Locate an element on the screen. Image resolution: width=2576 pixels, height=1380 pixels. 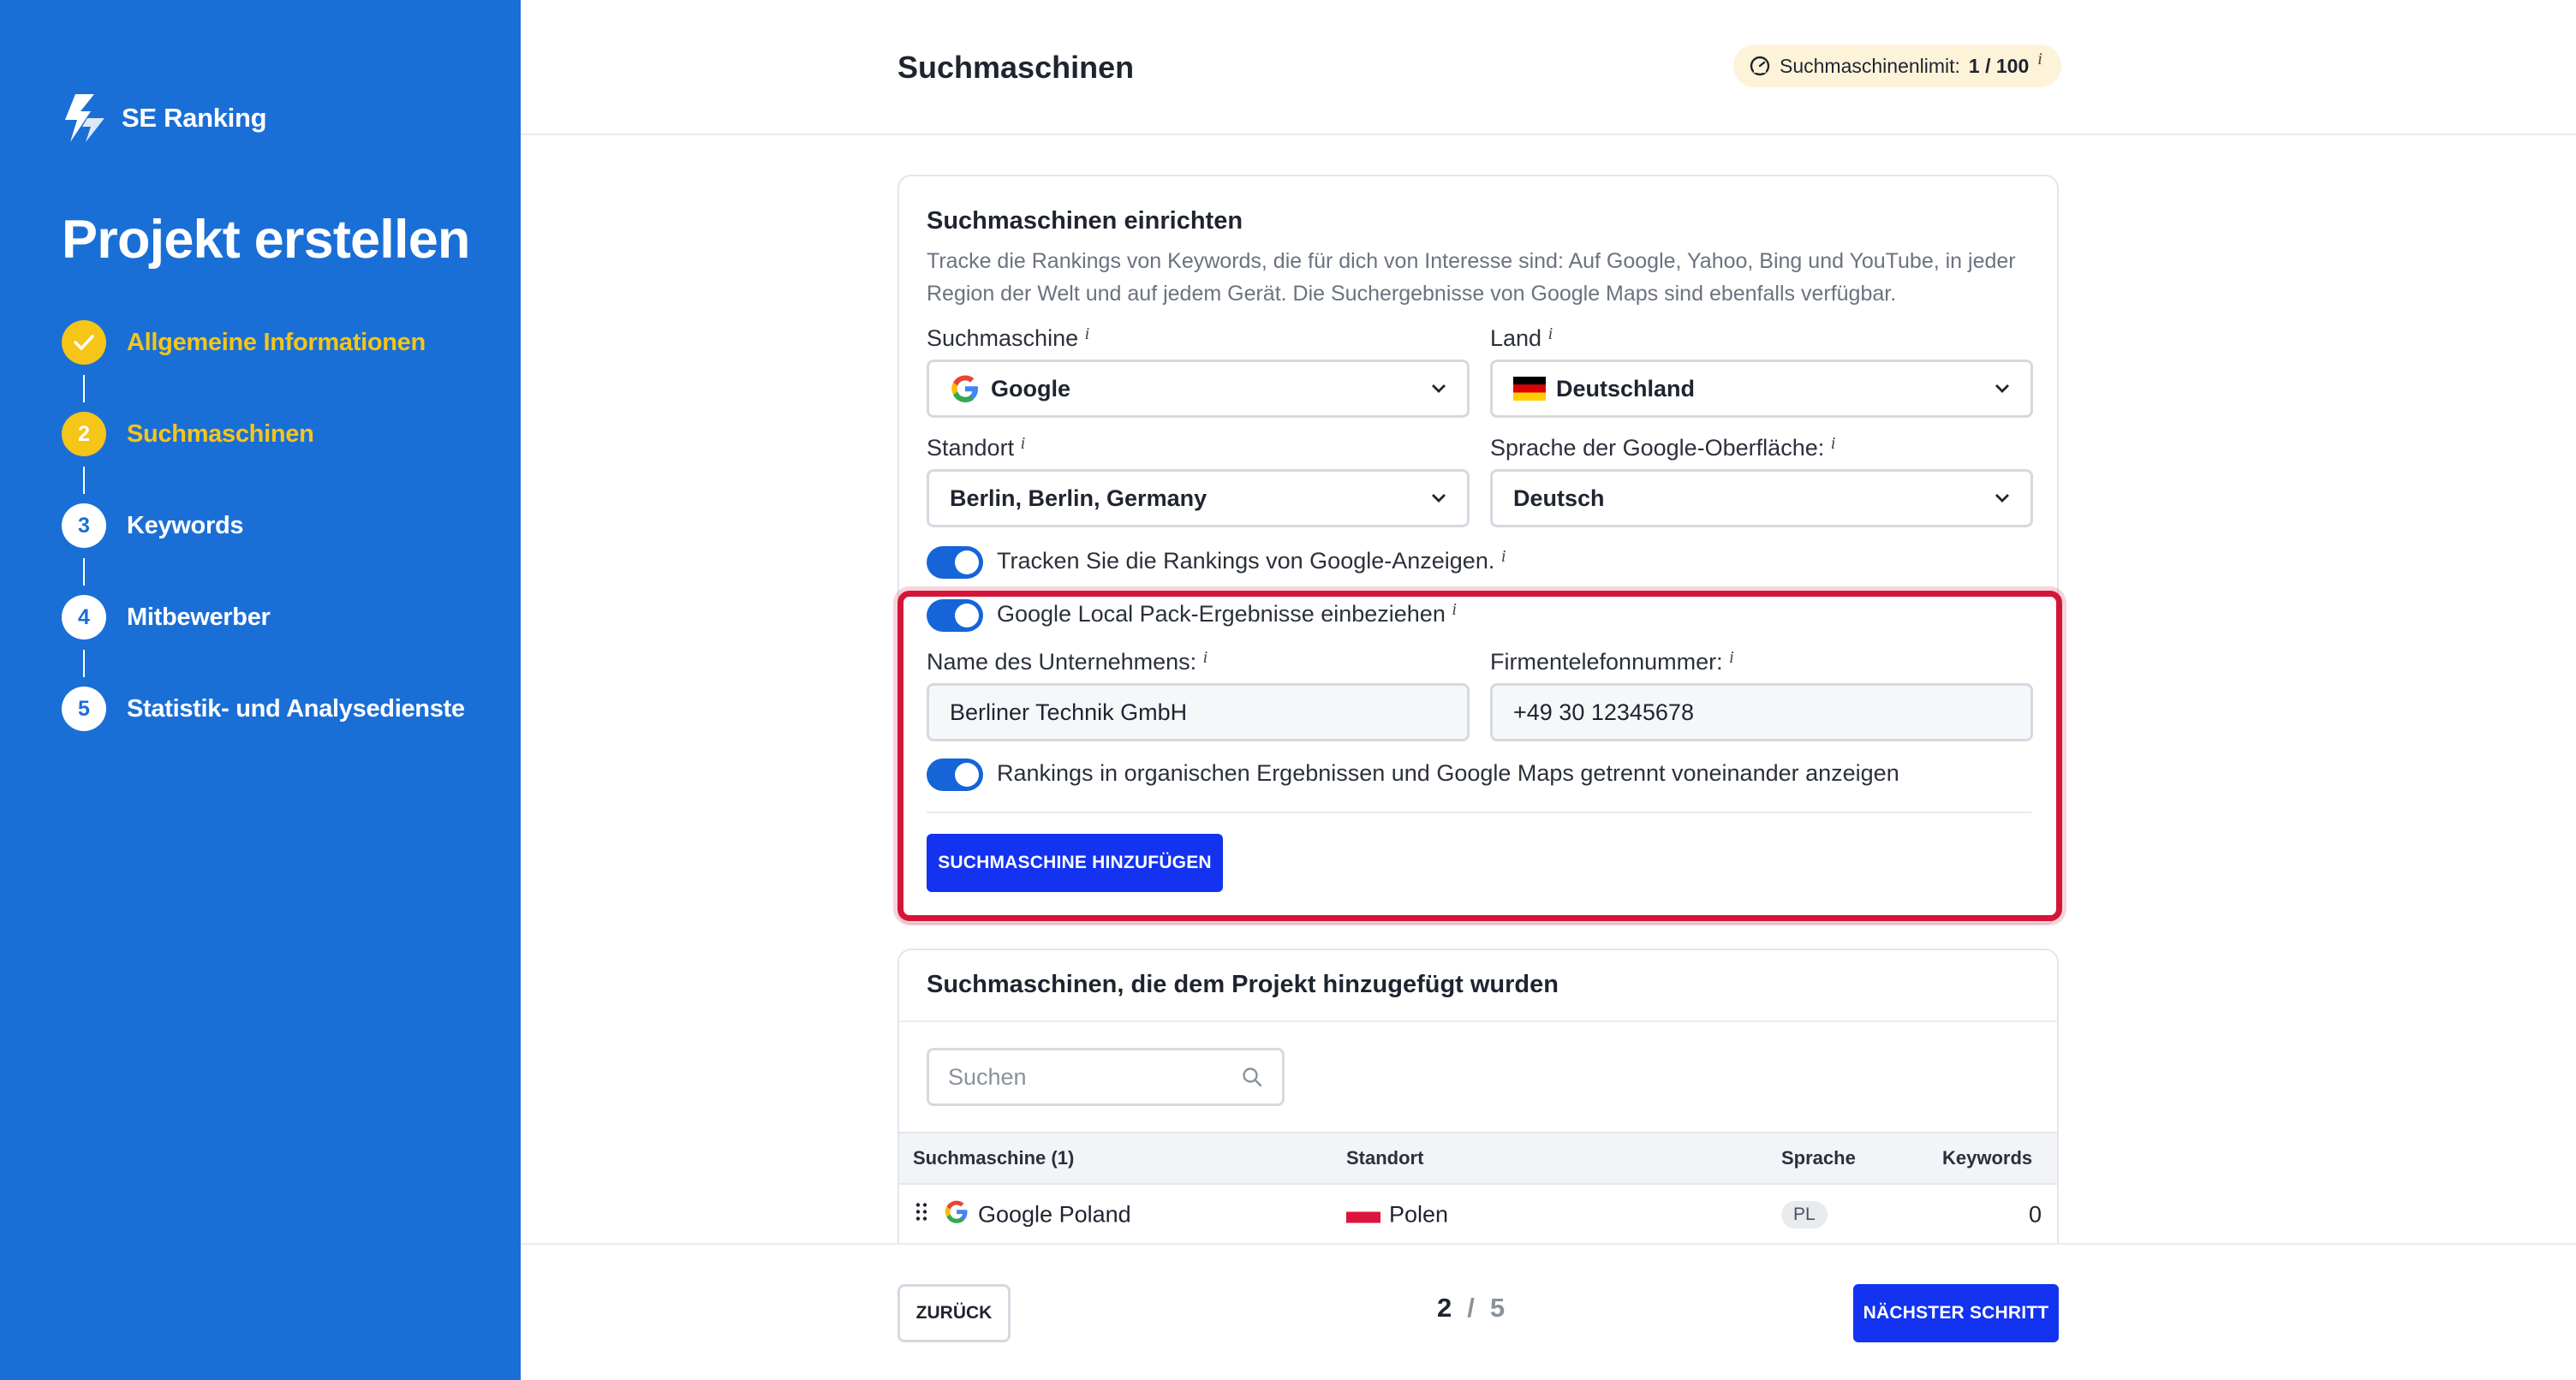
company-phone-label: Firmentelefonnummer: i is located at coordinates (1612, 661).